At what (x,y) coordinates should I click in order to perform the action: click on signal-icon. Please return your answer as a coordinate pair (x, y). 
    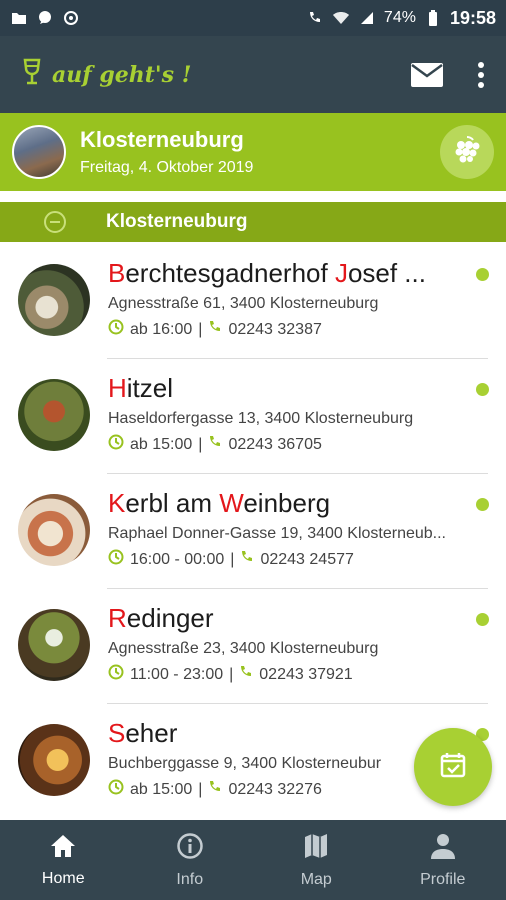
    Looking at the image, I should click on (367, 18).